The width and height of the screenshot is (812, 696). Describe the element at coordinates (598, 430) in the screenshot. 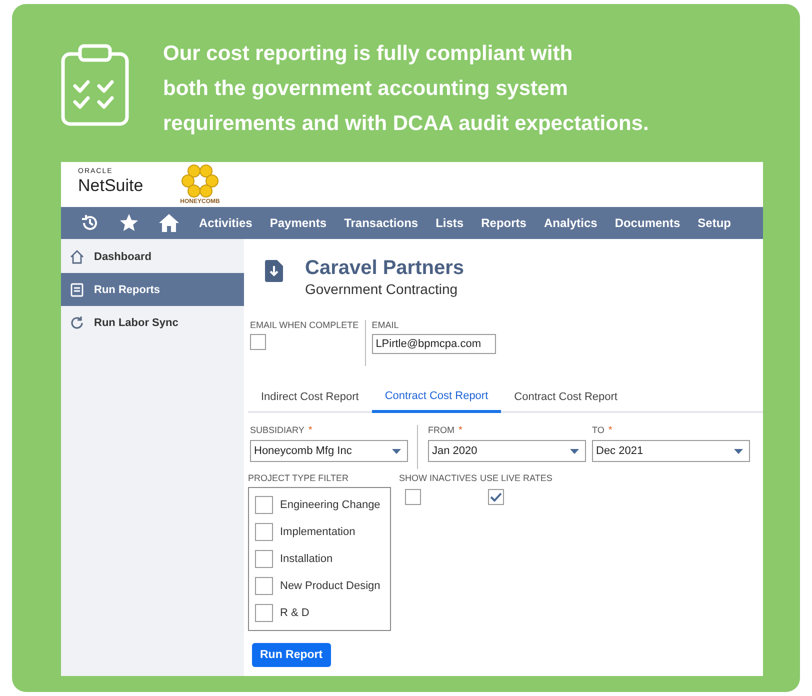

I see `field-label: TO` at that location.